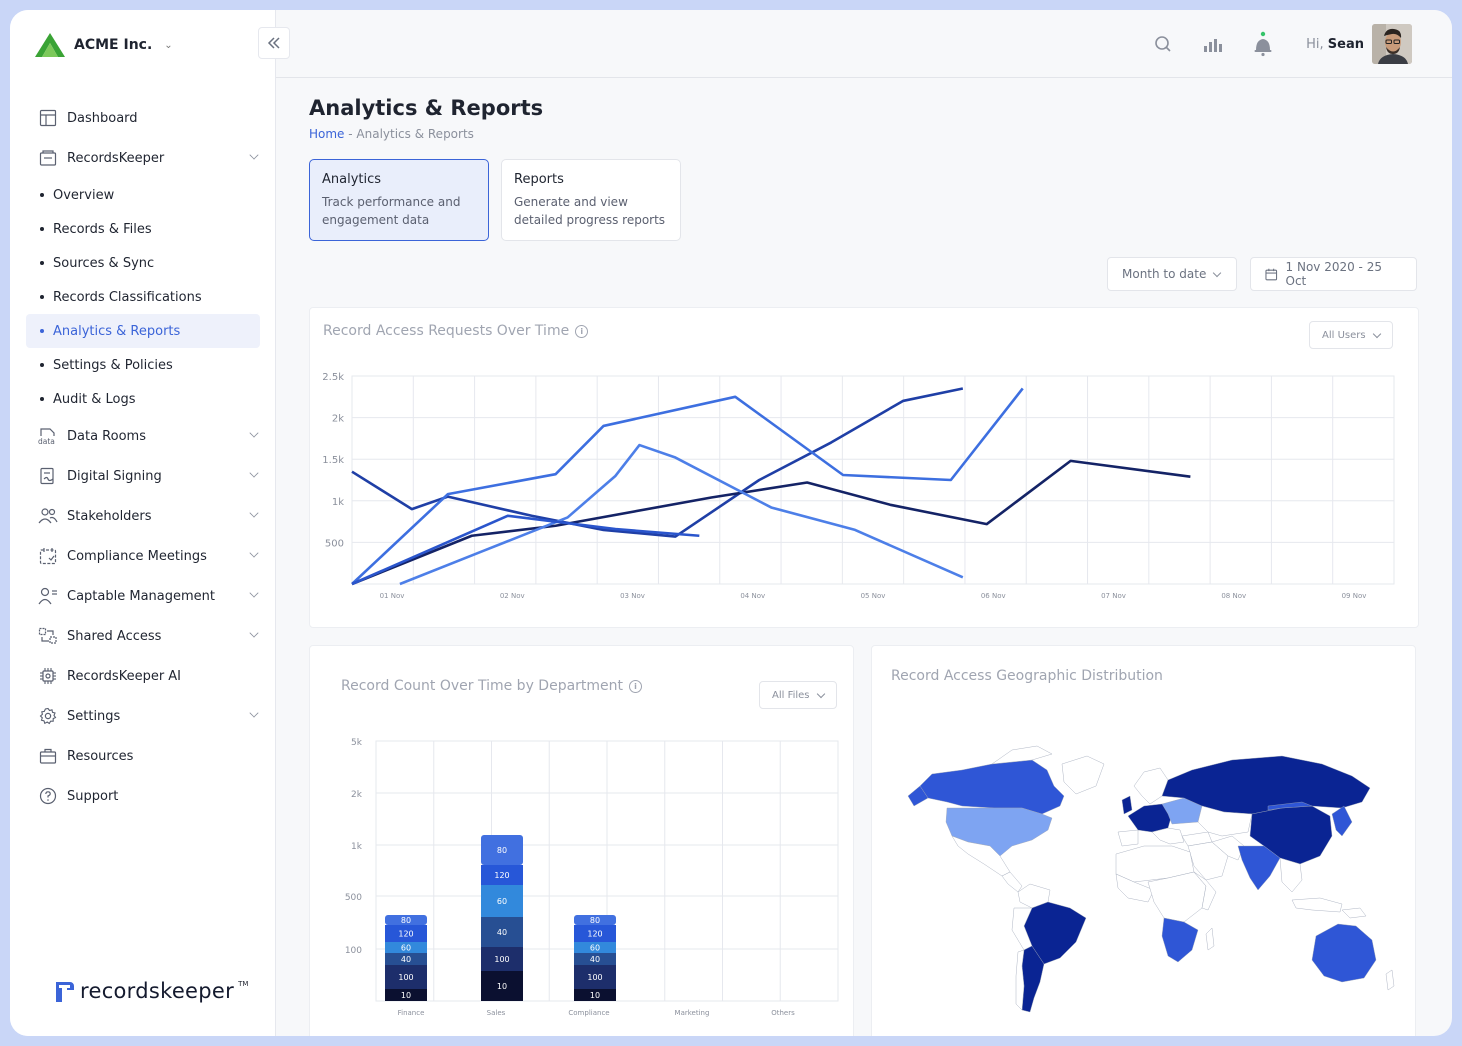  Describe the element at coordinates (143, 195) in the screenshot. I see `sidebar-subitem-overview: Overview` at that location.